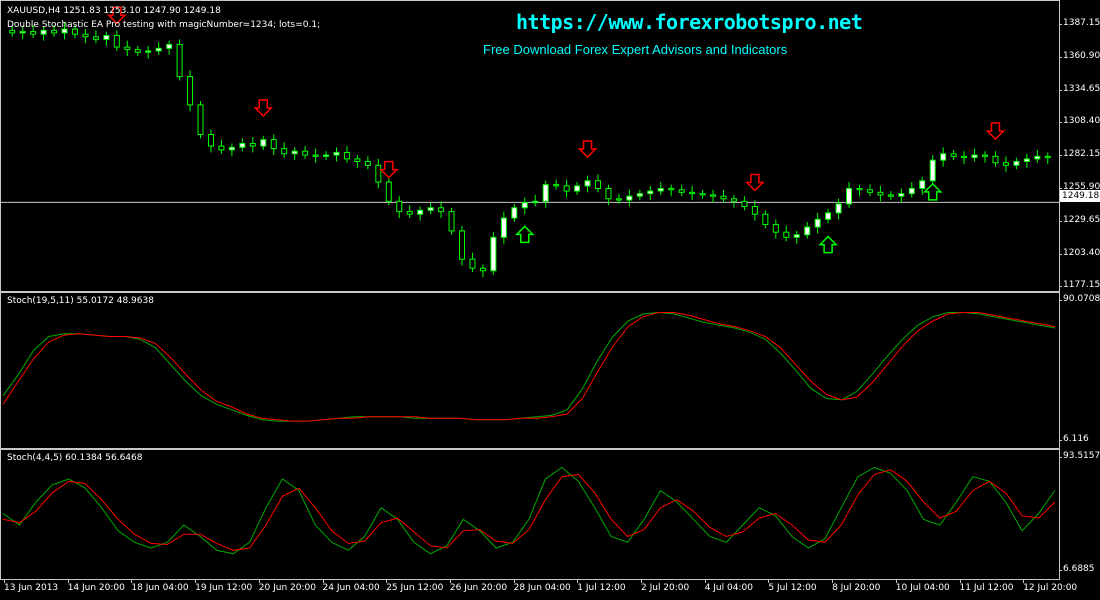 This screenshot has width=1100, height=600. What do you see at coordinates (1080, 196) in the screenshot?
I see `current-price-label: 1249.18` at bounding box center [1080, 196].